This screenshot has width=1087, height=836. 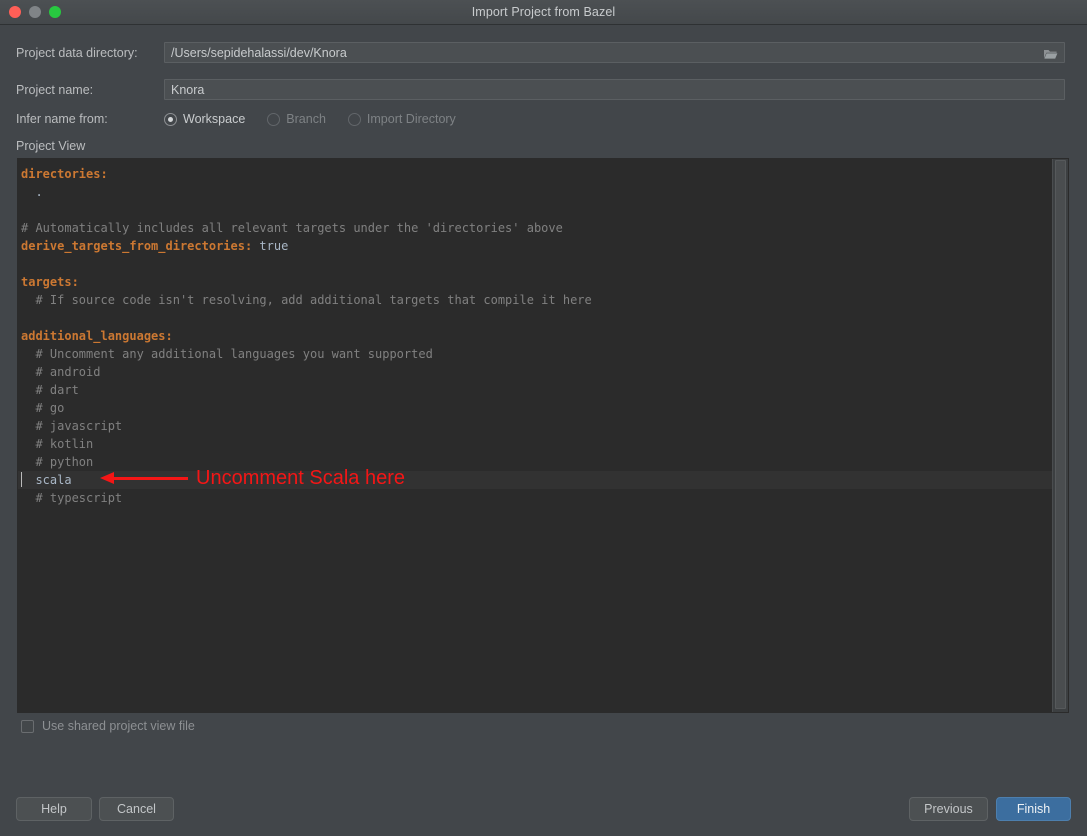 What do you see at coordinates (27, 726) in the screenshot?
I see `checkbox-mark` at bounding box center [27, 726].